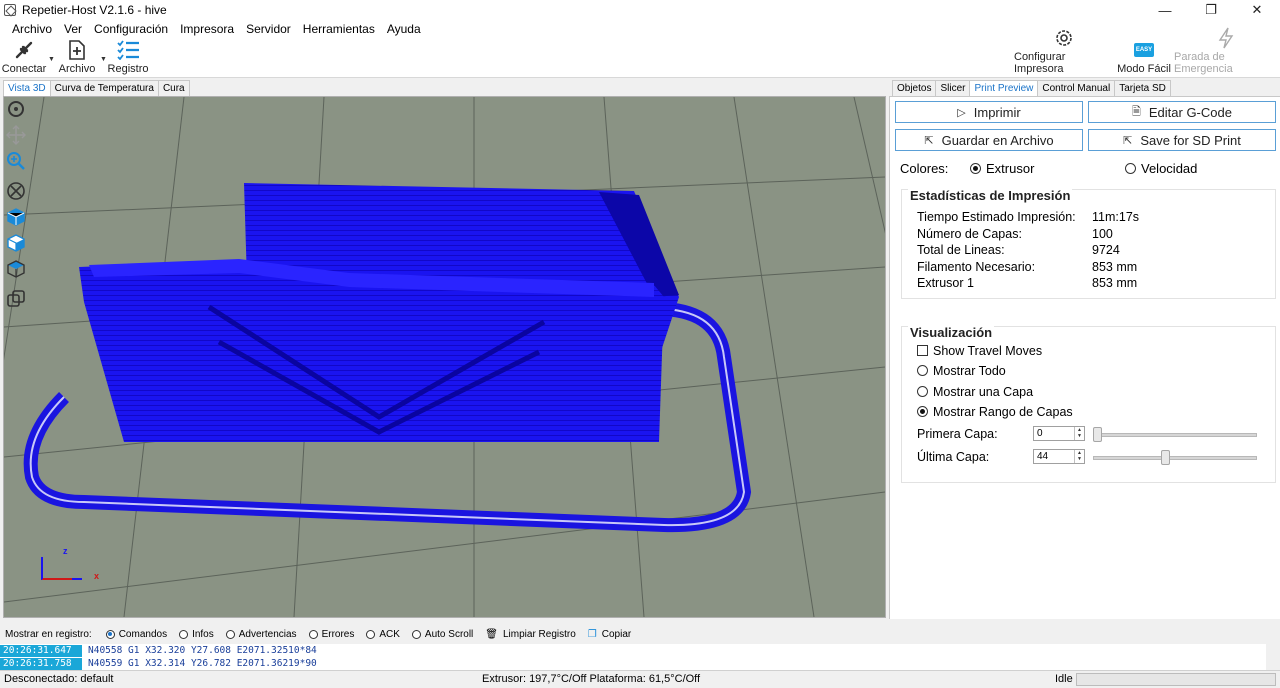  What do you see at coordinates (1190, 140) in the screenshot?
I see `save-sd-label: Save for SD Print` at bounding box center [1190, 140].